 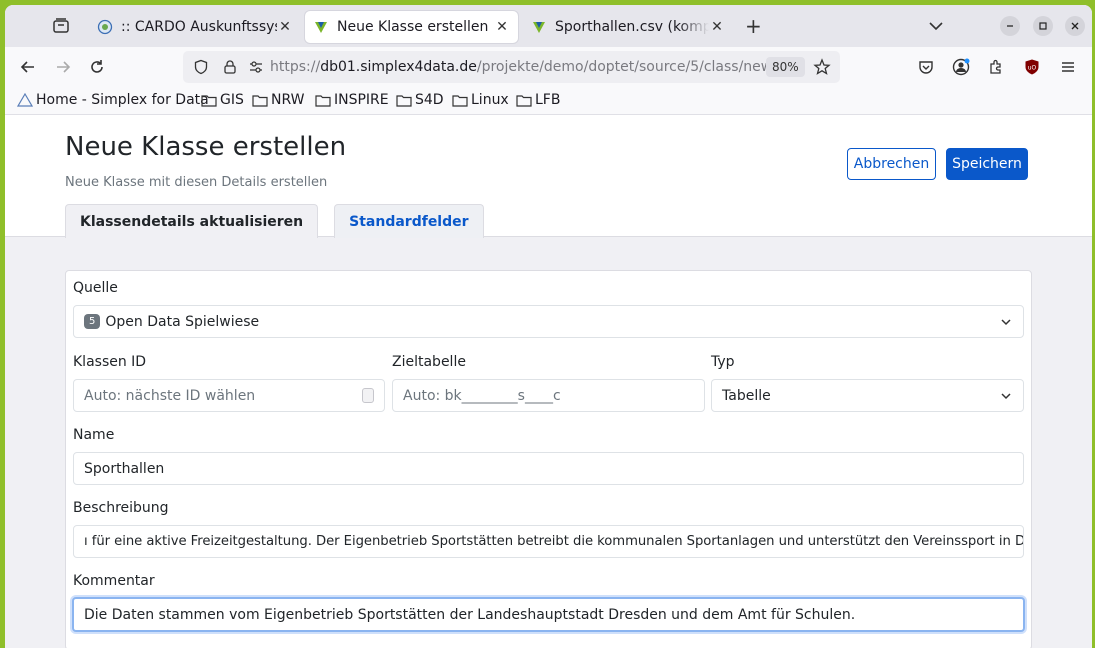 What do you see at coordinates (61, 26) in the screenshot?
I see `tab-overview-icon` at bounding box center [61, 26].